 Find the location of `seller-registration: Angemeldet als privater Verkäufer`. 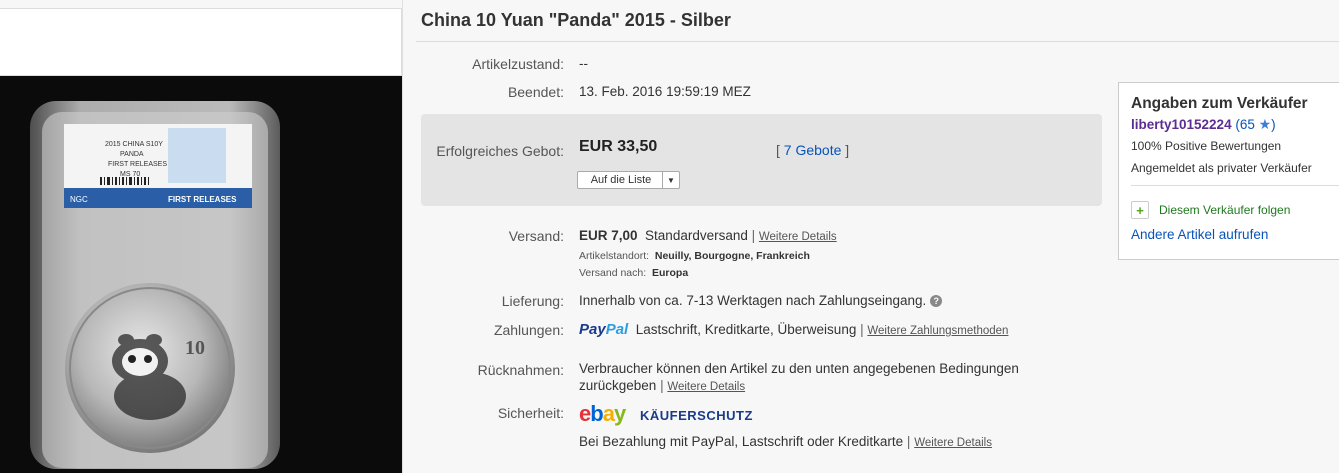

seller-registration: Angemeldet als privater Verkäufer is located at coordinates (1221, 168).